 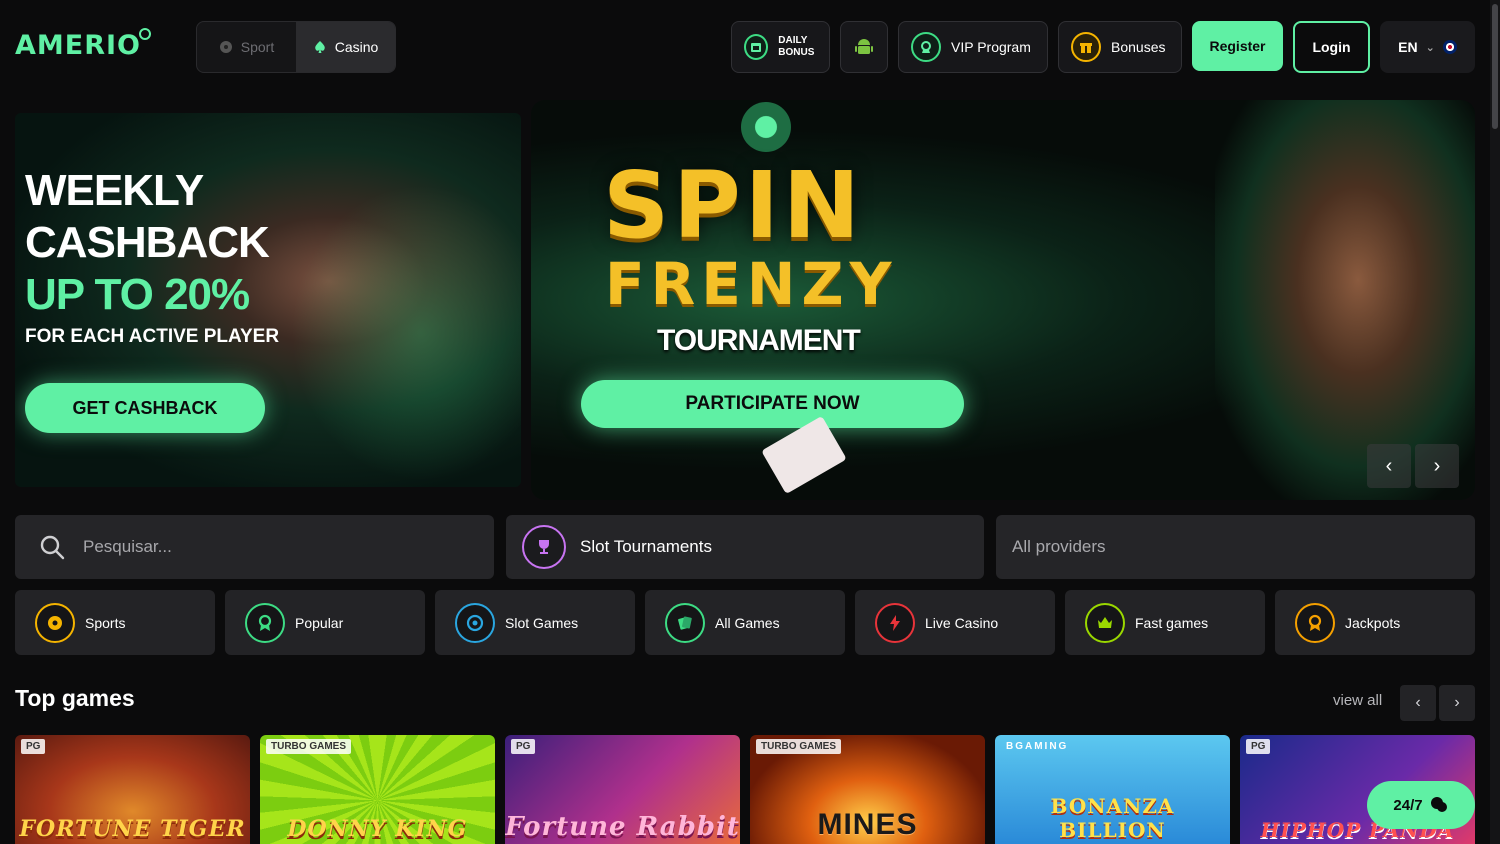 What do you see at coordinates (377, 789) in the screenshot?
I see `game-card: TURBO GAMES DONNY KING` at bounding box center [377, 789].